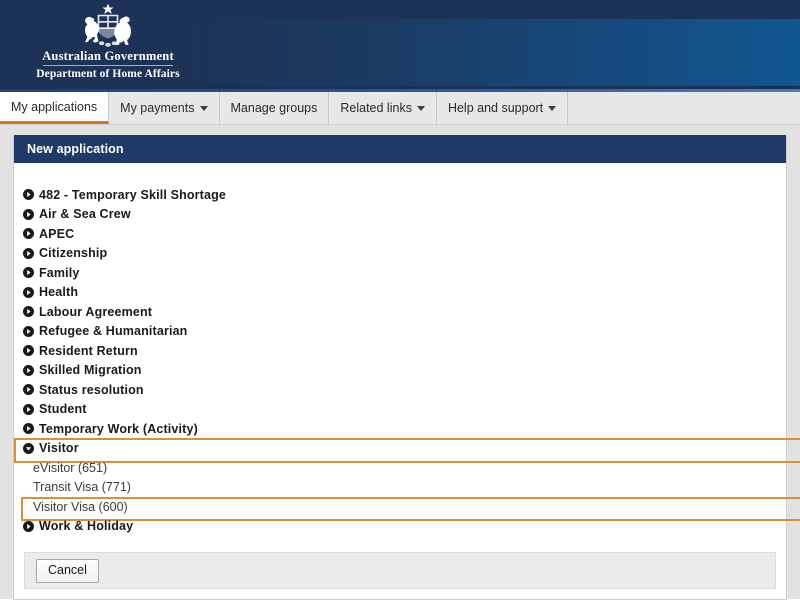 The width and height of the screenshot is (800, 600). I want to click on list-item-apec: APEC, so click(400, 234).